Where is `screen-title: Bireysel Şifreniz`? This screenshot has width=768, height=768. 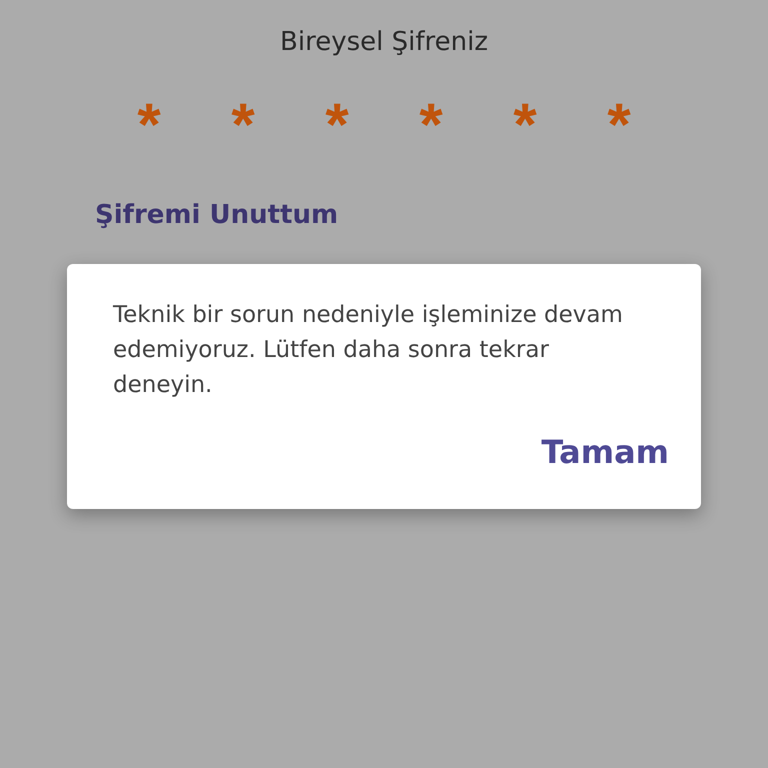 screen-title: Bireysel Şifreniz is located at coordinates (384, 42).